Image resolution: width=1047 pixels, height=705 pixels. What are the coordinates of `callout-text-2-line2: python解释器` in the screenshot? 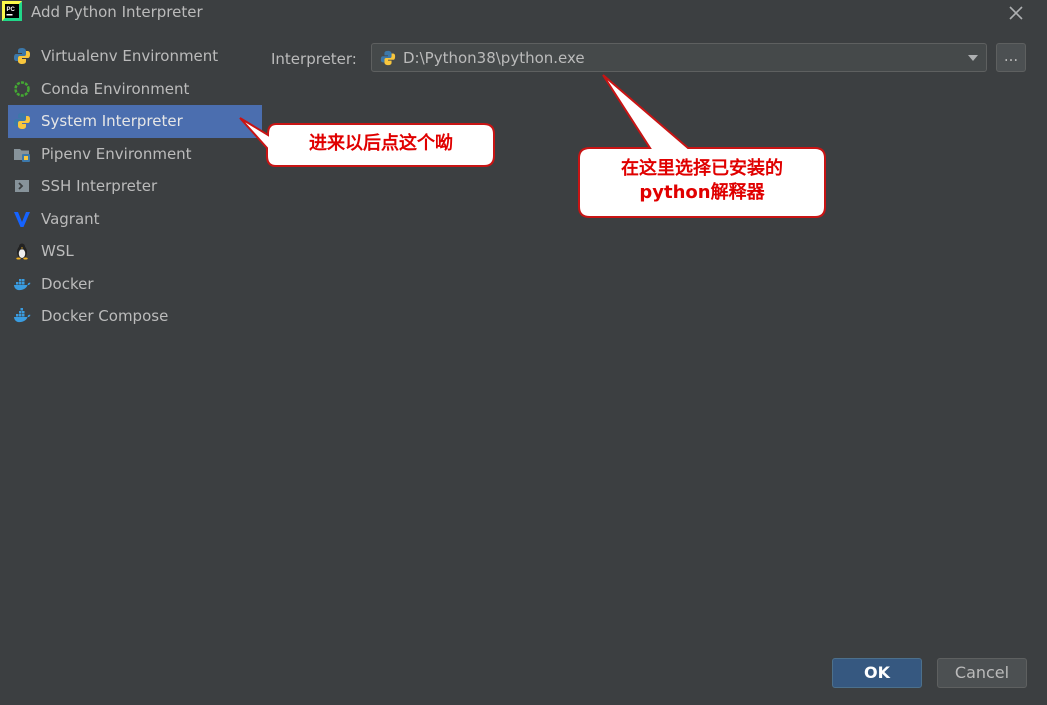 It's located at (702, 192).